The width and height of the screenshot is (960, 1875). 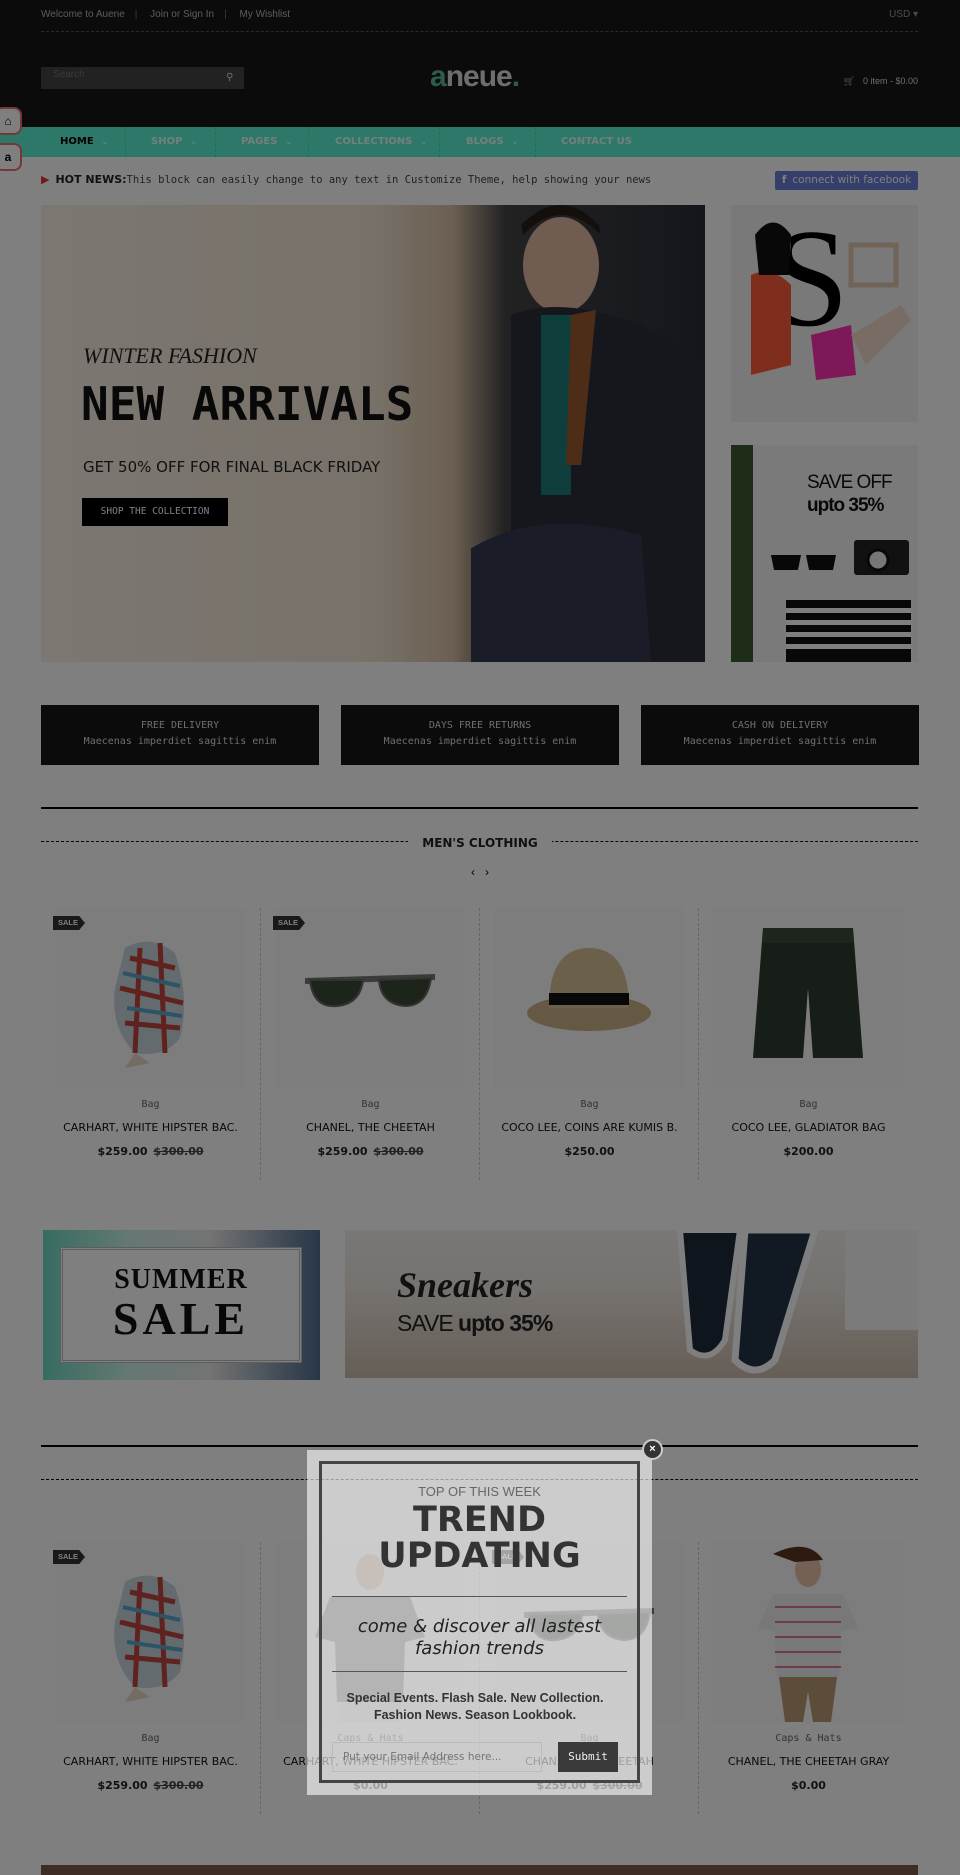 What do you see at coordinates (479, 1648) in the screenshot?
I see `tagline-line: fashion trends` at bounding box center [479, 1648].